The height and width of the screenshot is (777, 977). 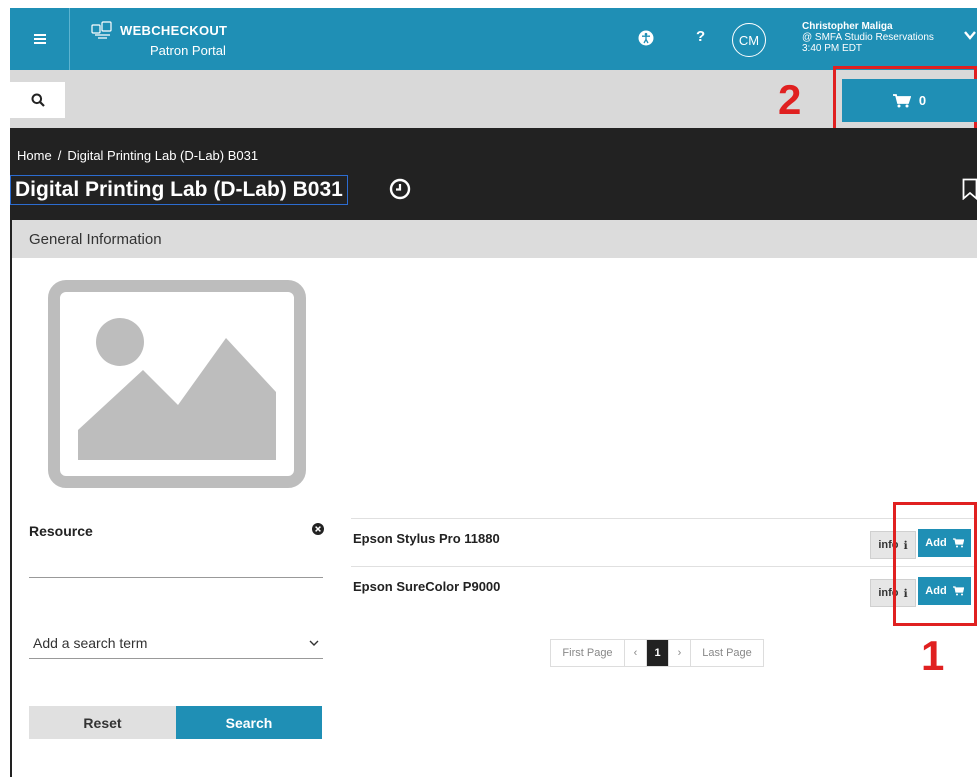 I want to click on cart-count: 0, so click(x=922, y=100).